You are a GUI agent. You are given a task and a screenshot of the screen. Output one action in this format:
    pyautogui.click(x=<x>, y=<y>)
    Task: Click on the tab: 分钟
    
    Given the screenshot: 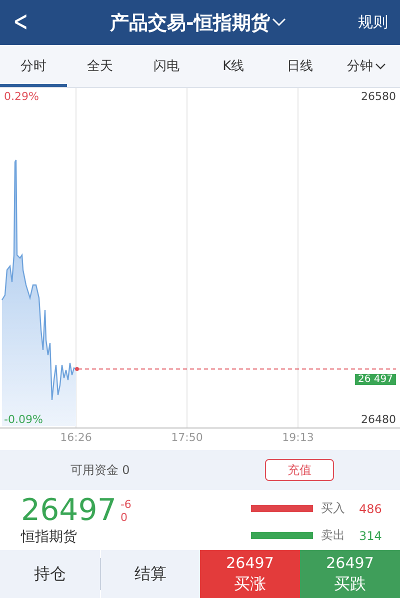 What is the action you would take?
    pyautogui.click(x=366, y=66)
    